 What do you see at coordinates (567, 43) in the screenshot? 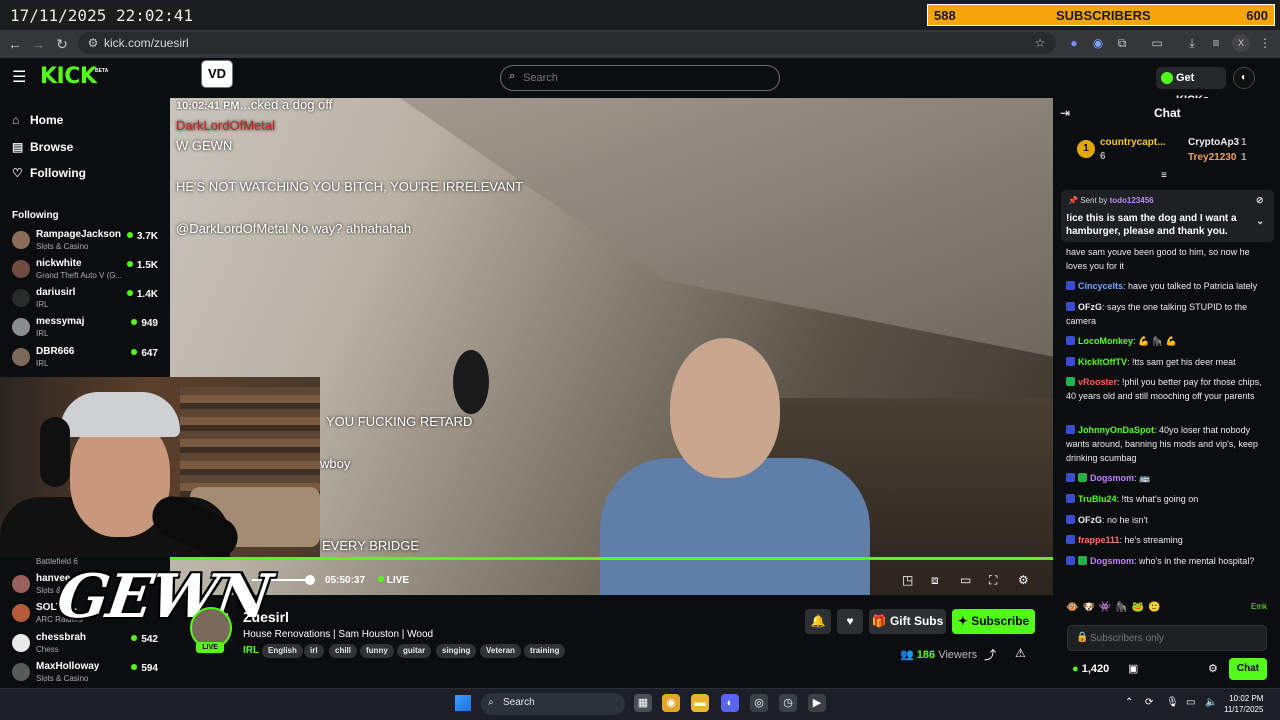
I see `address-bar` at bounding box center [567, 43].